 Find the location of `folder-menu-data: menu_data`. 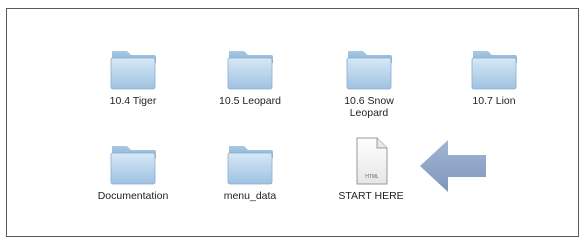

folder-menu-data: menu_data is located at coordinates (250, 171).